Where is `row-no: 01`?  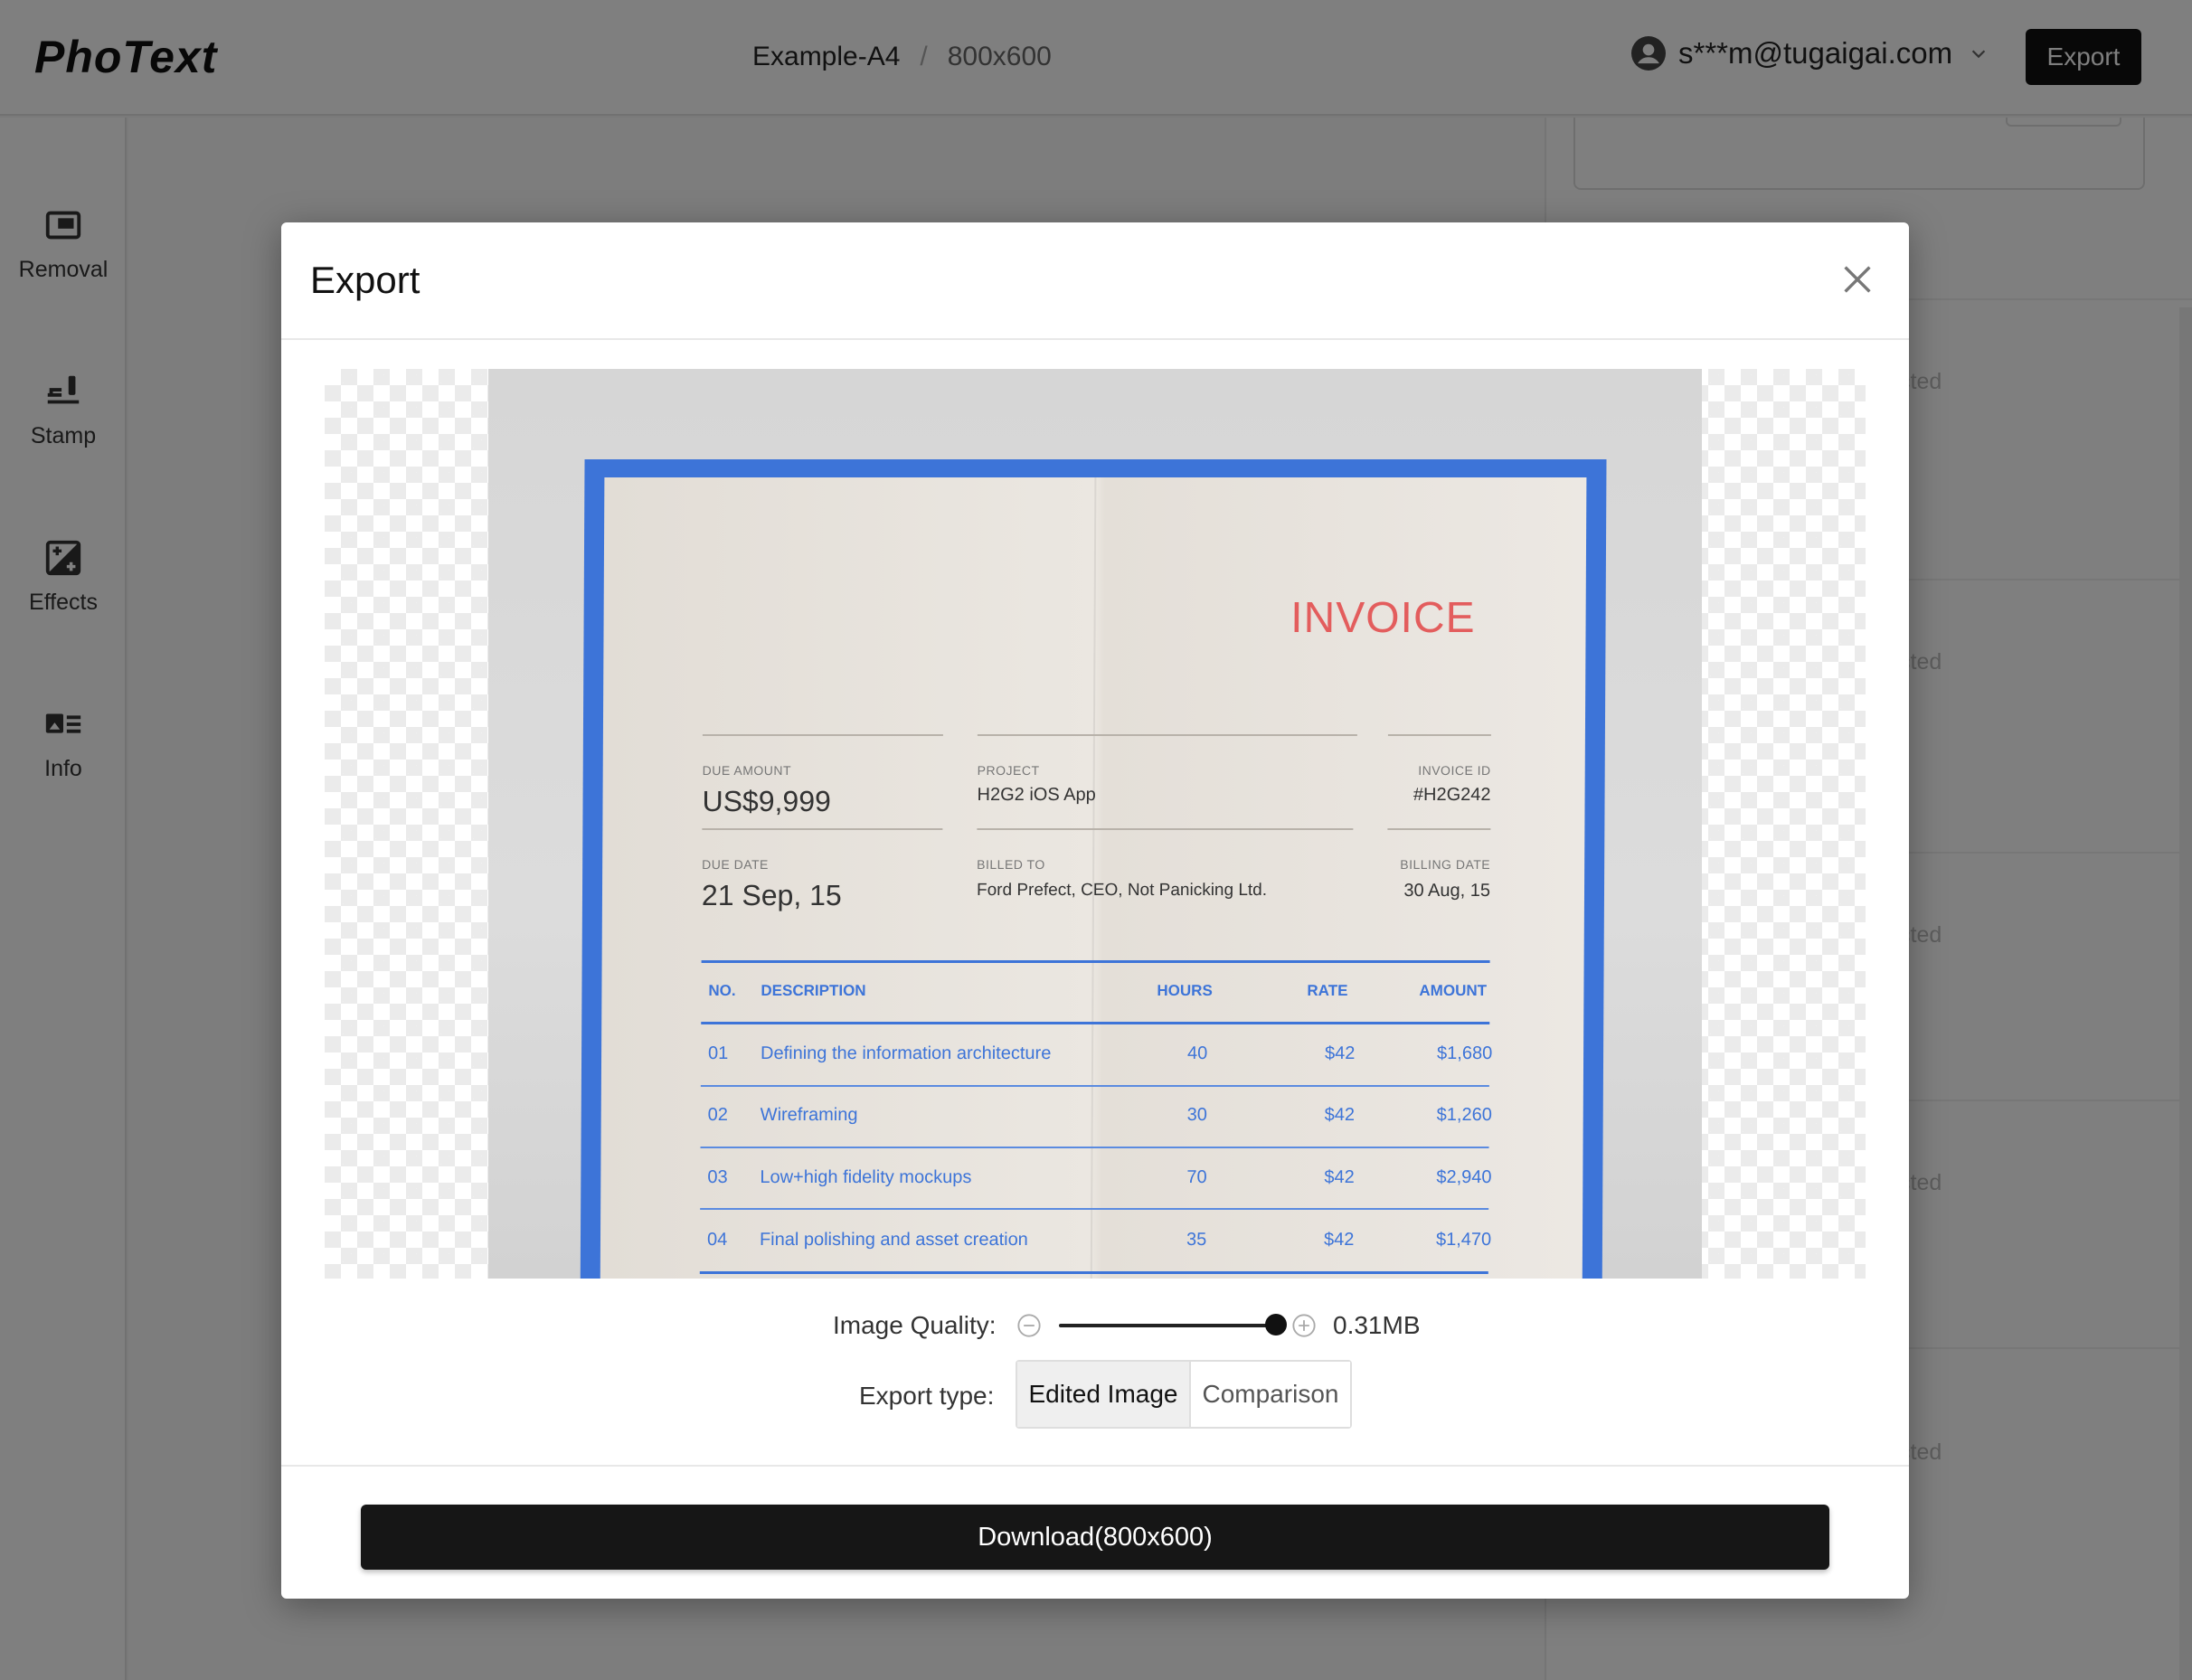
row-no: 01 is located at coordinates (718, 1053).